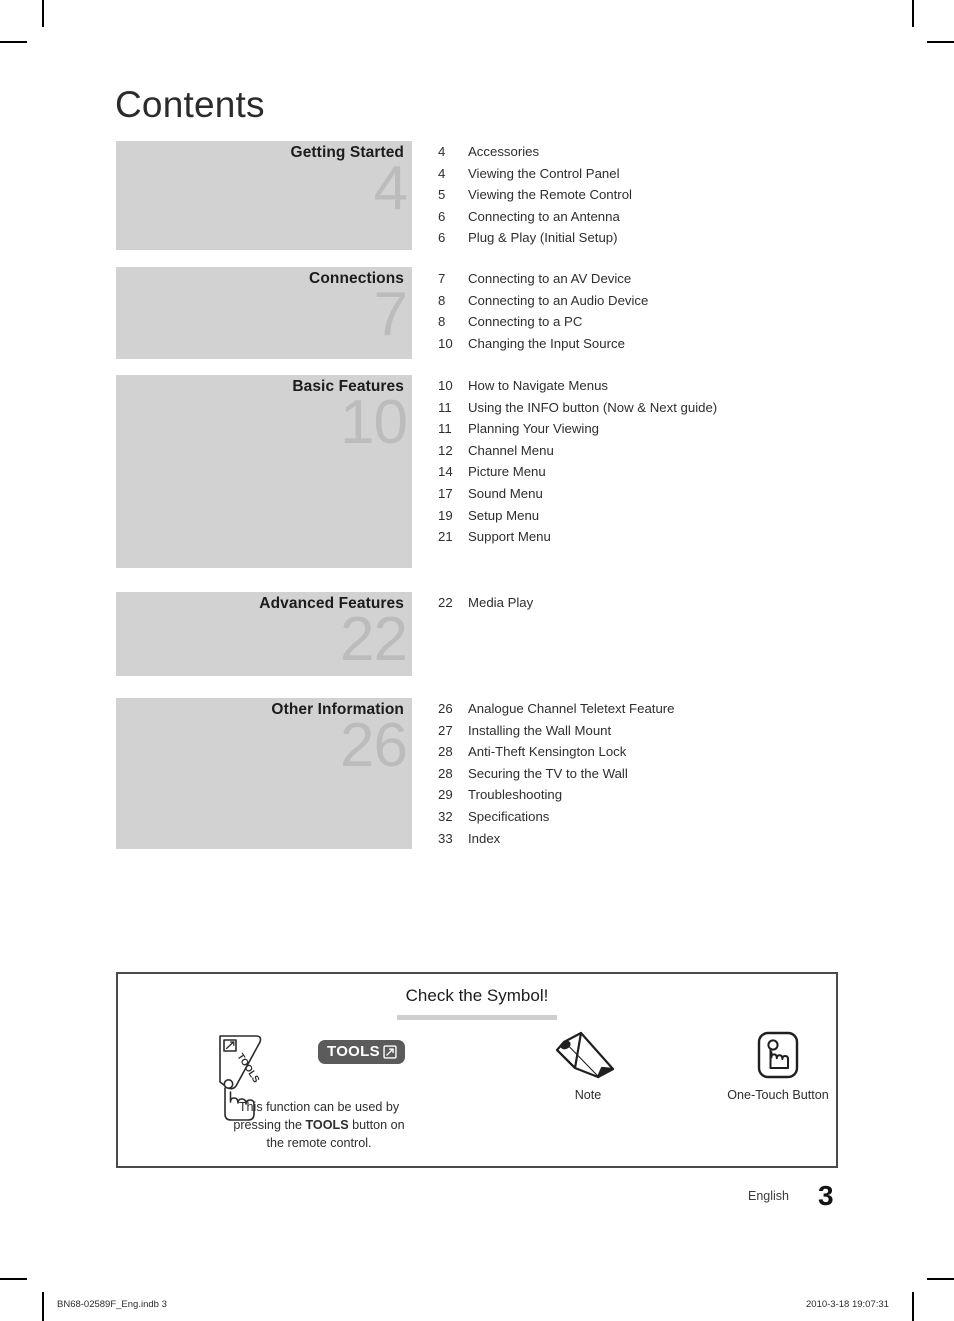 The image size is (954, 1321). What do you see at coordinates (445, 838) in the screenshot?
I see `toc-entry-page: 33` at bounding box center [445, 838].